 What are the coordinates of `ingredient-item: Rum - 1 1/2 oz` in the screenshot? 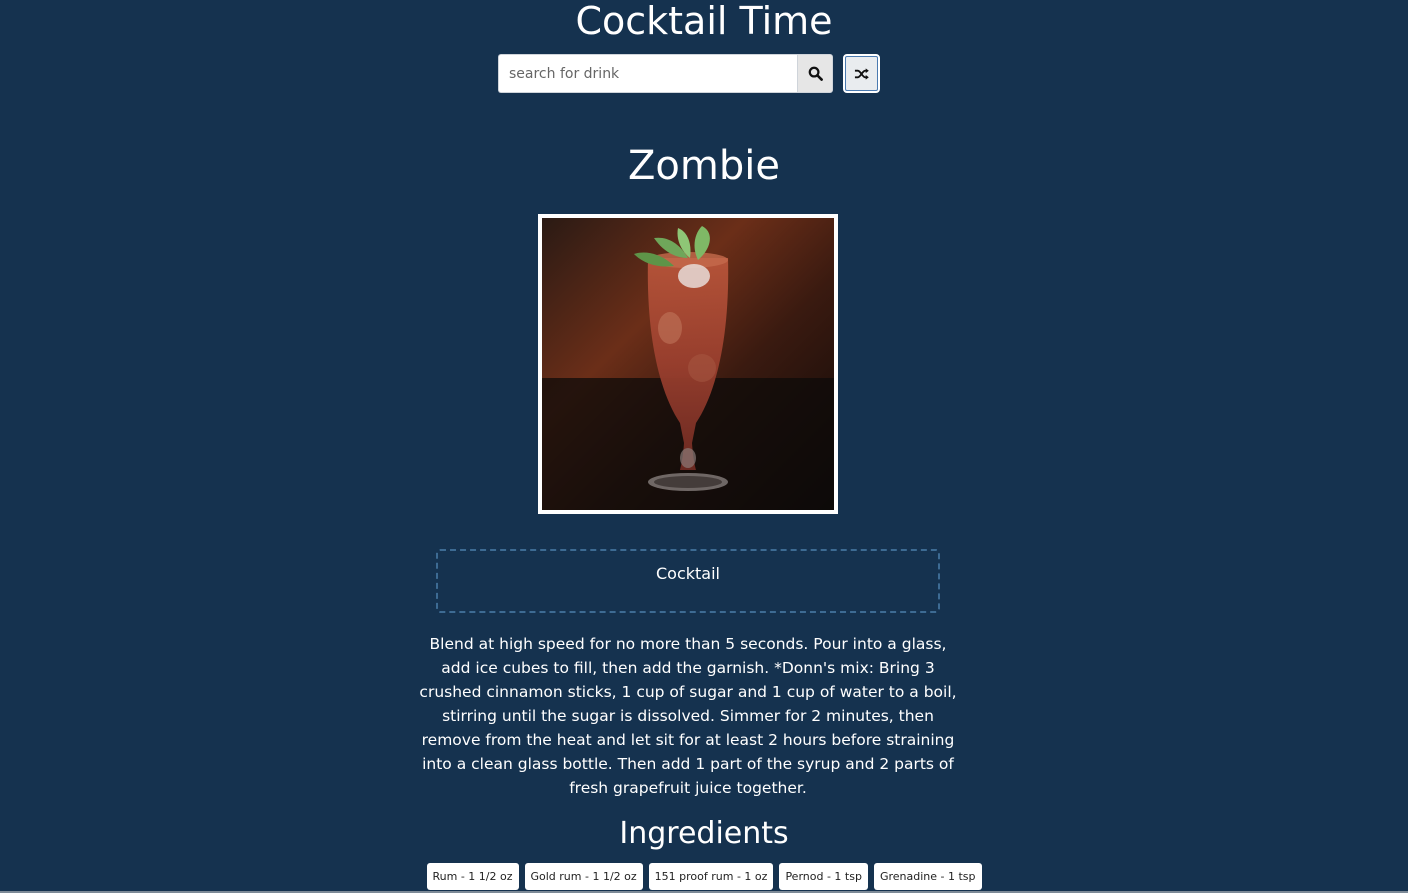 It's located at (472, 876).